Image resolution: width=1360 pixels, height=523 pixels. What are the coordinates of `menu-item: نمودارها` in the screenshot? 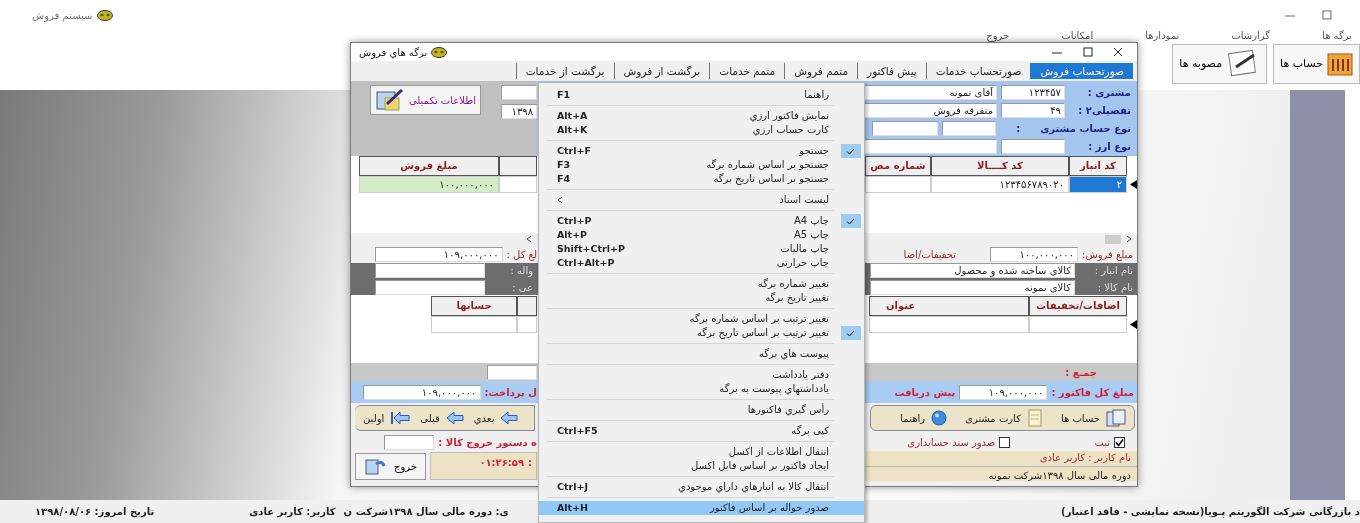 It's located at (1162, 36).